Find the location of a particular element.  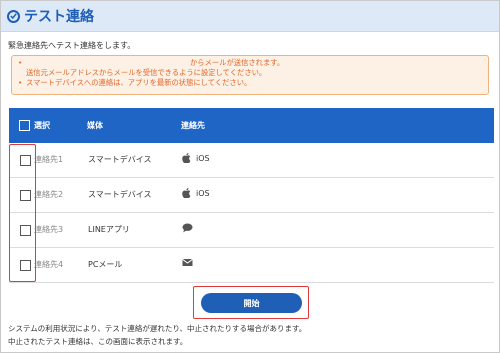

table-row: 連絡先2 スマートデバイス iOS is located at coordinates (251, 195).